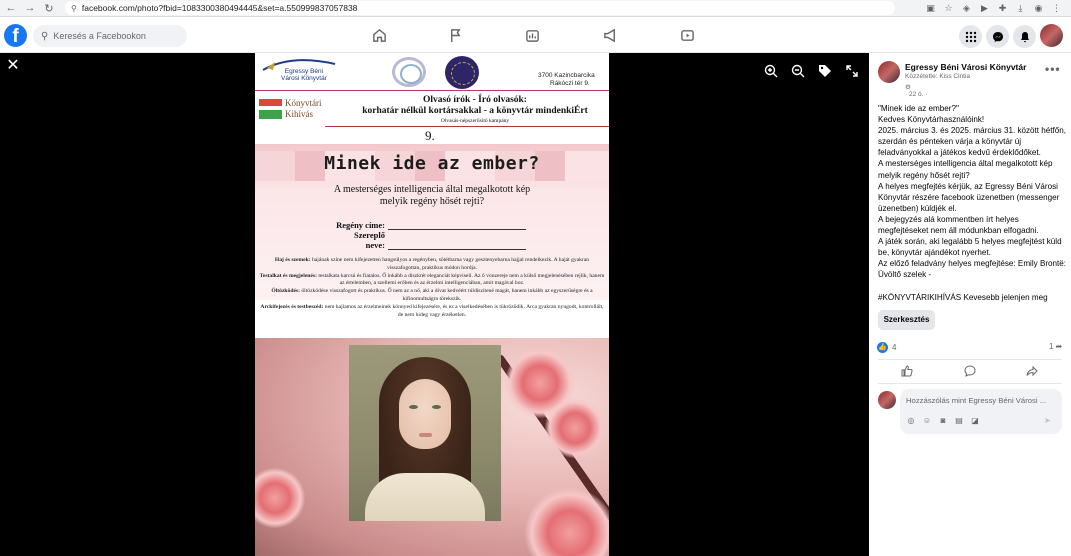 This screenshot has height=556, width=1071. Describe the element at coordinates (970, 36) in the screenshot. I see `apps-grid-icon` at that location.